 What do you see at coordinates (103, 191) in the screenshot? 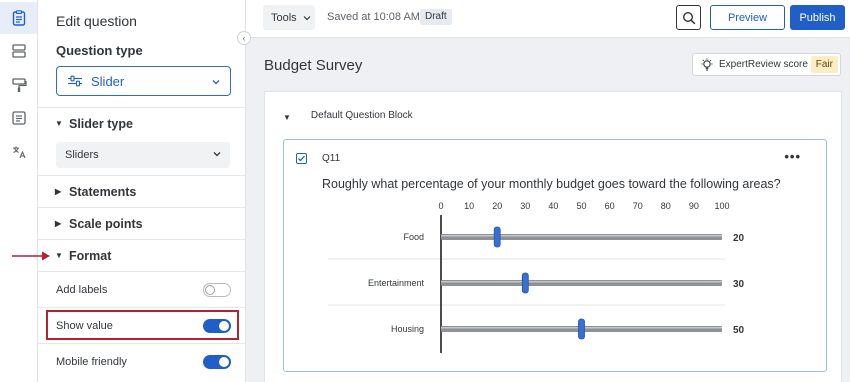
I see `section-label: Statements` at bounding box center [103, 191].